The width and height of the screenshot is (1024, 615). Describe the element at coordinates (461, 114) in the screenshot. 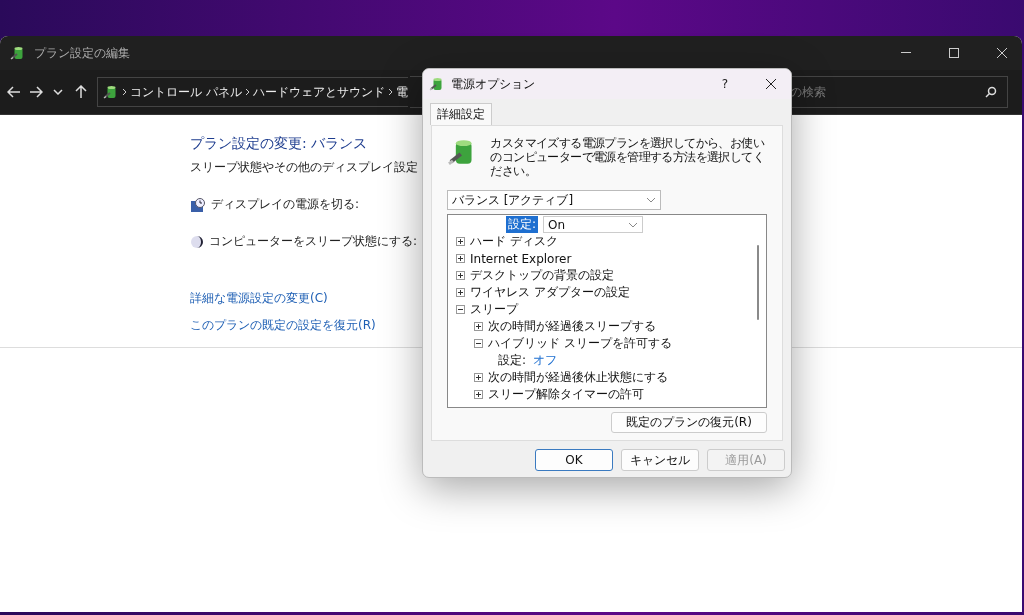

I see `tab: 詳細設定` at that location.